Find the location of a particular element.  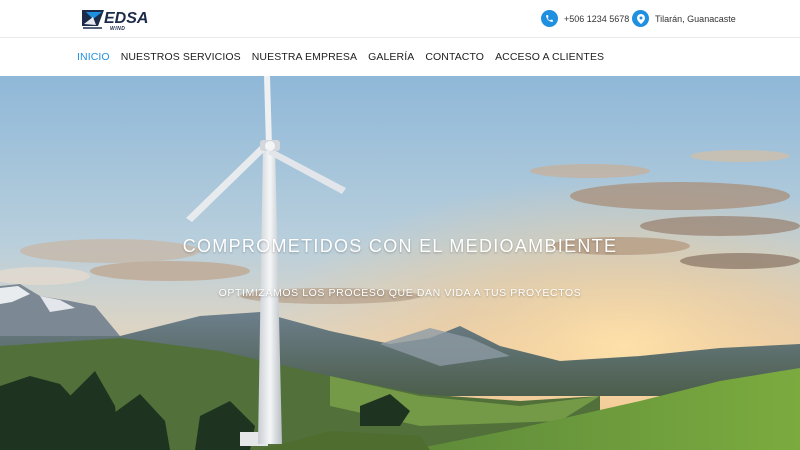

location-text: Tilarán, Guanacaste is located at coordinates (695, 18).